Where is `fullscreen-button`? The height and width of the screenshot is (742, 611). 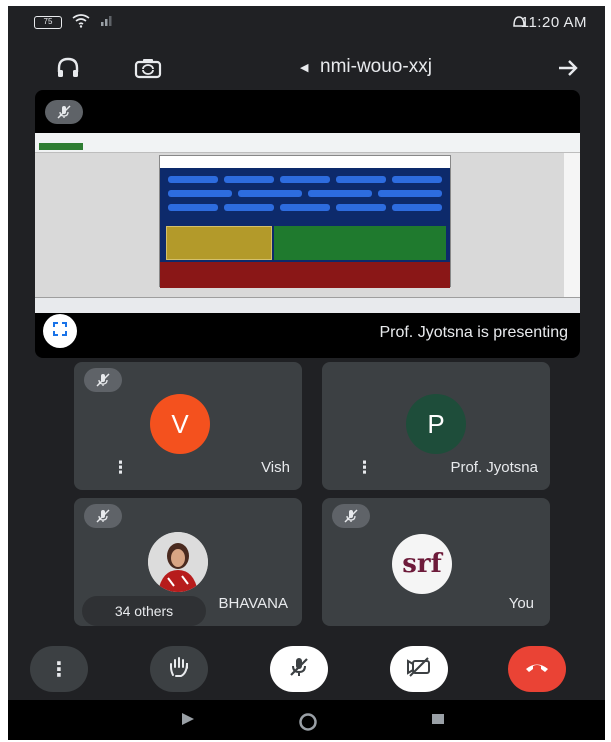
fullscreen-button is located at coordinates (60, 331).